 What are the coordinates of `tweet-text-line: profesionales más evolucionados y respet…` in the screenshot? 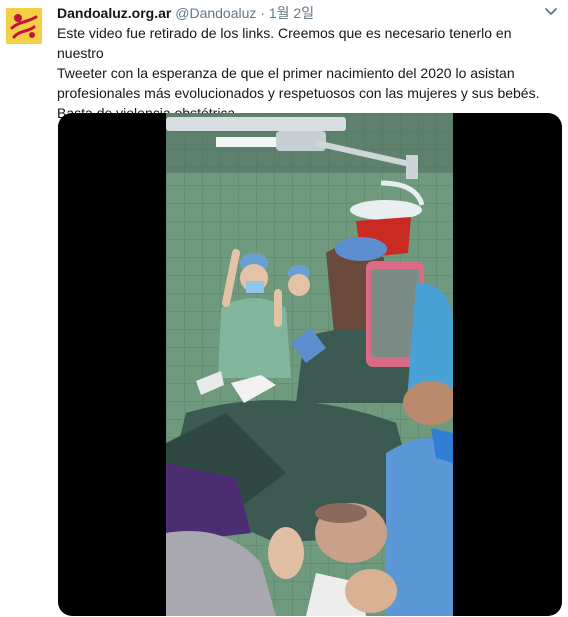 It's located at (298, 93).